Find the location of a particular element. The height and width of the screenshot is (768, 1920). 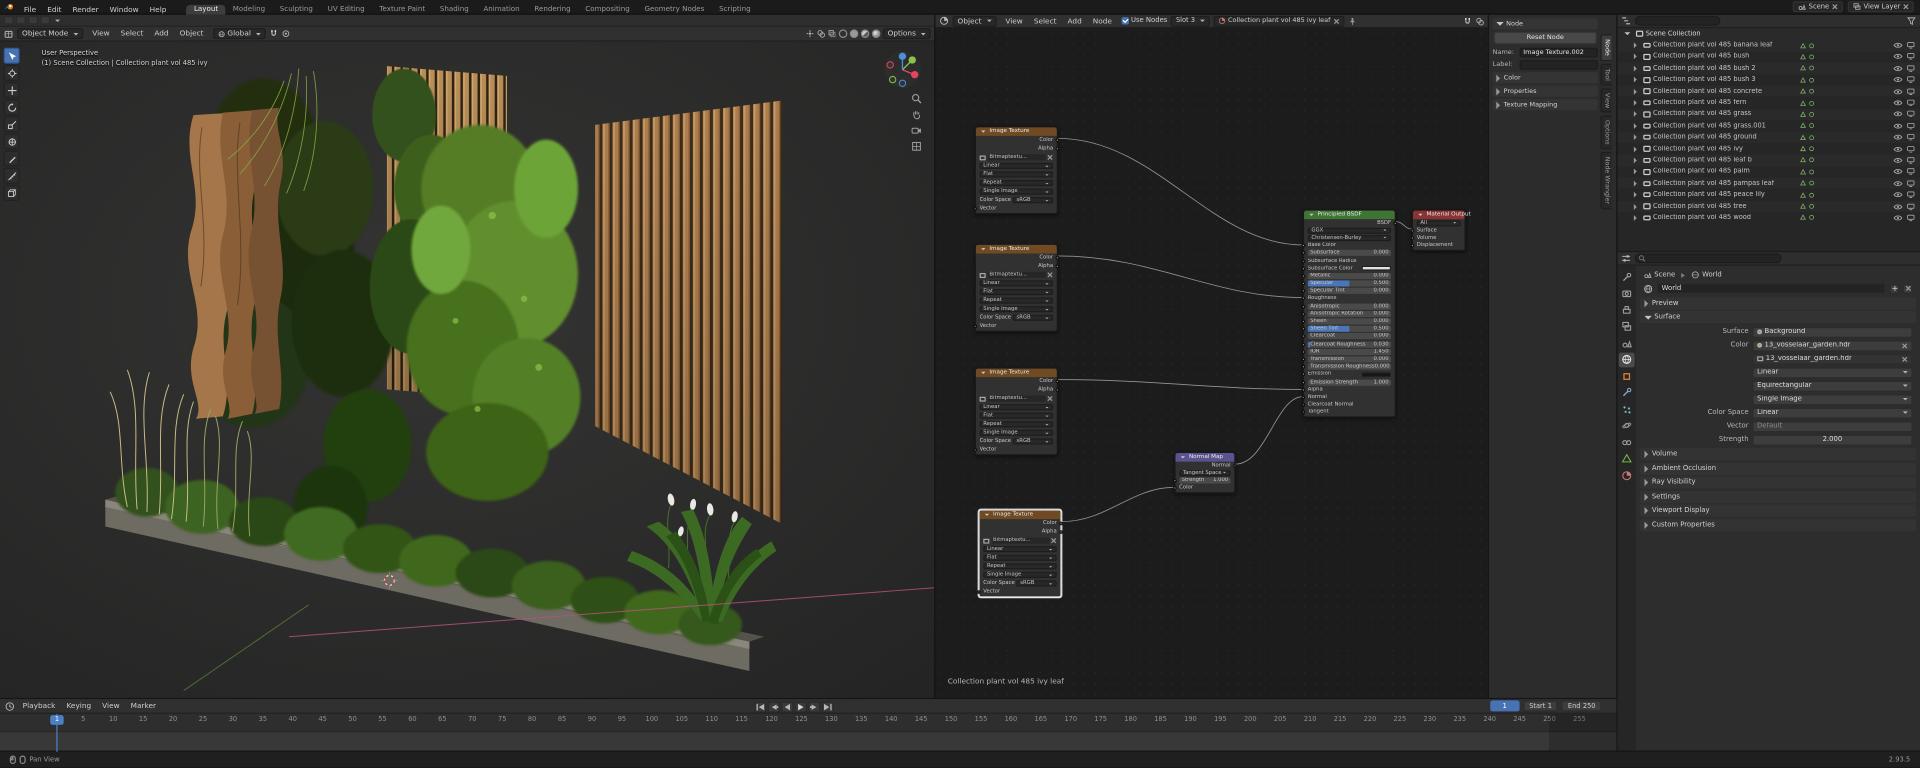

sidebar-section-header: Texture Mapping is located at coordinates (1545, 105).